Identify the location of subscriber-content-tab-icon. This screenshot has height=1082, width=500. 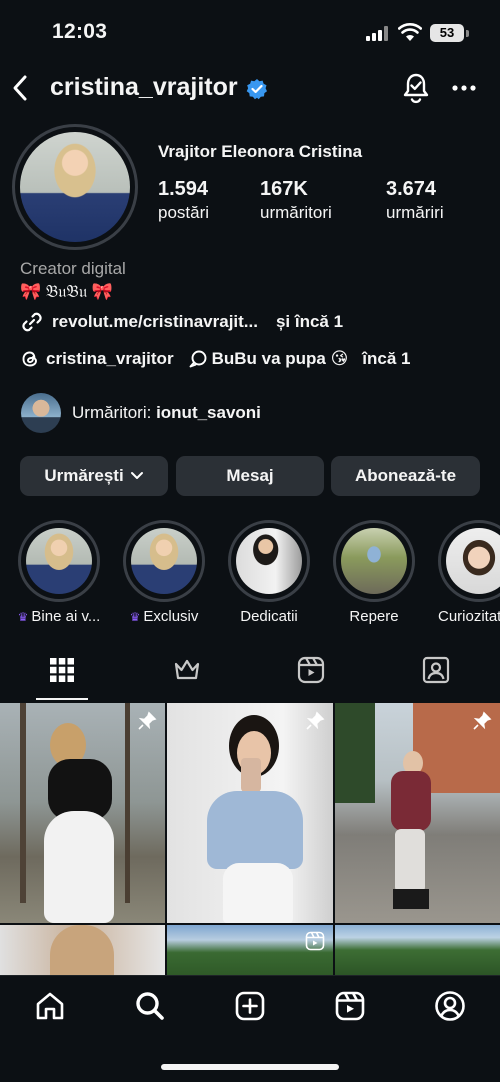
(187, 670).